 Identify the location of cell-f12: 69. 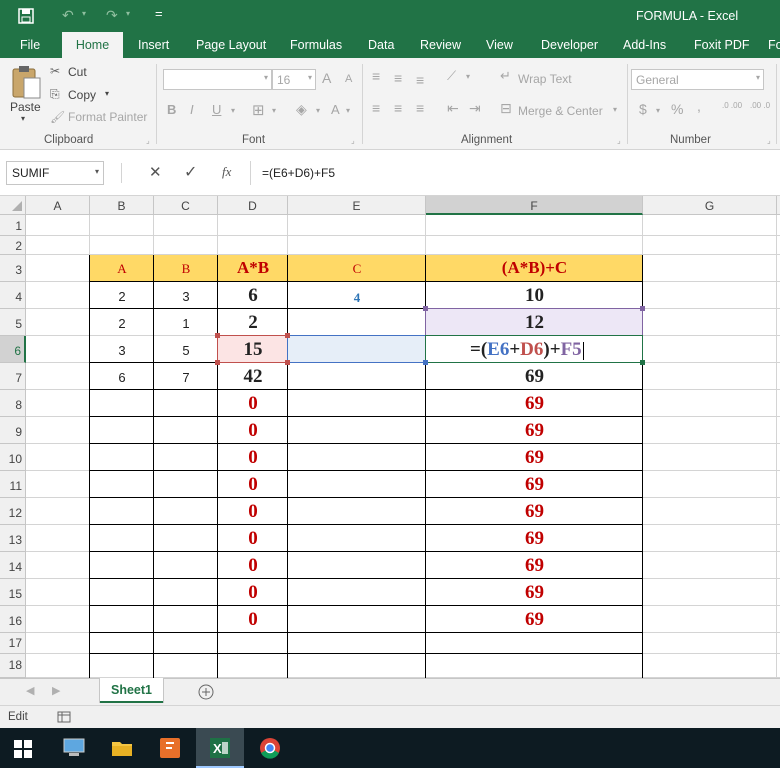
(534, 512).